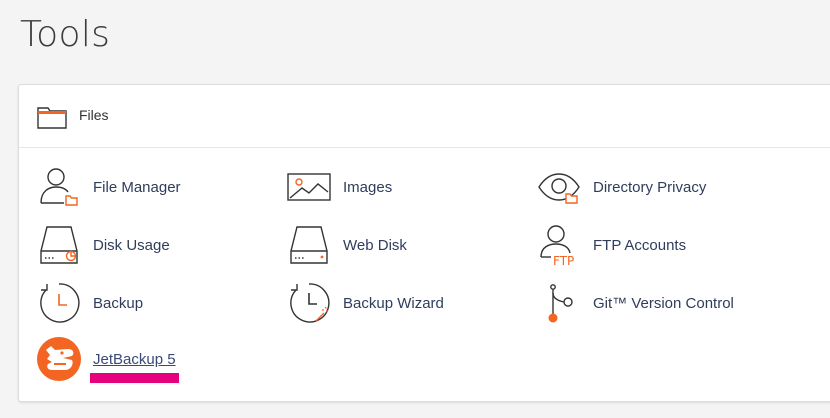 The width and height of the screenshot is (830, 418). Describe the element at coordinates (424, 116) in the screenshot. I see `panel-header: Files` at that location.